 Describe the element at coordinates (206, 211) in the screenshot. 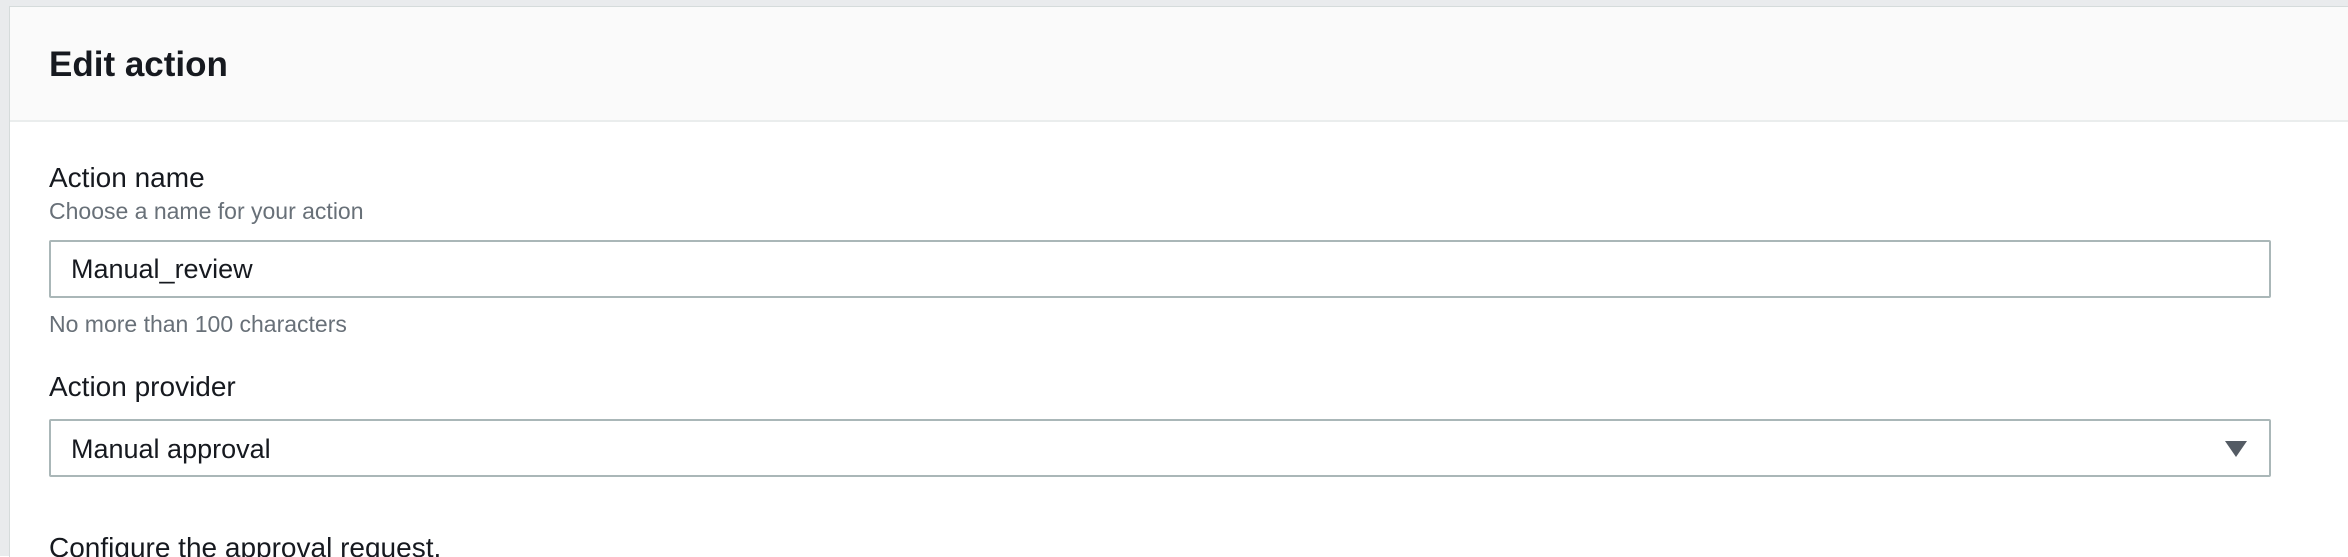

I see `action-name-description: Choose a name for your action` at that location.